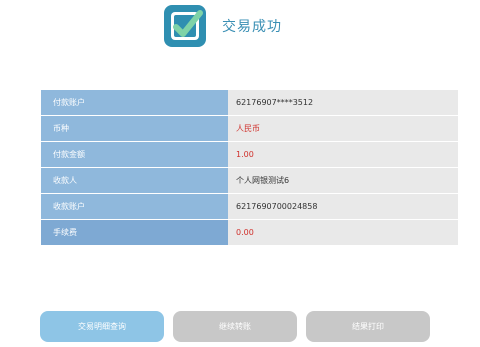 This screenshot has height=347, width=480. I want to click on detail-label: 收款人, so click(134, 181).